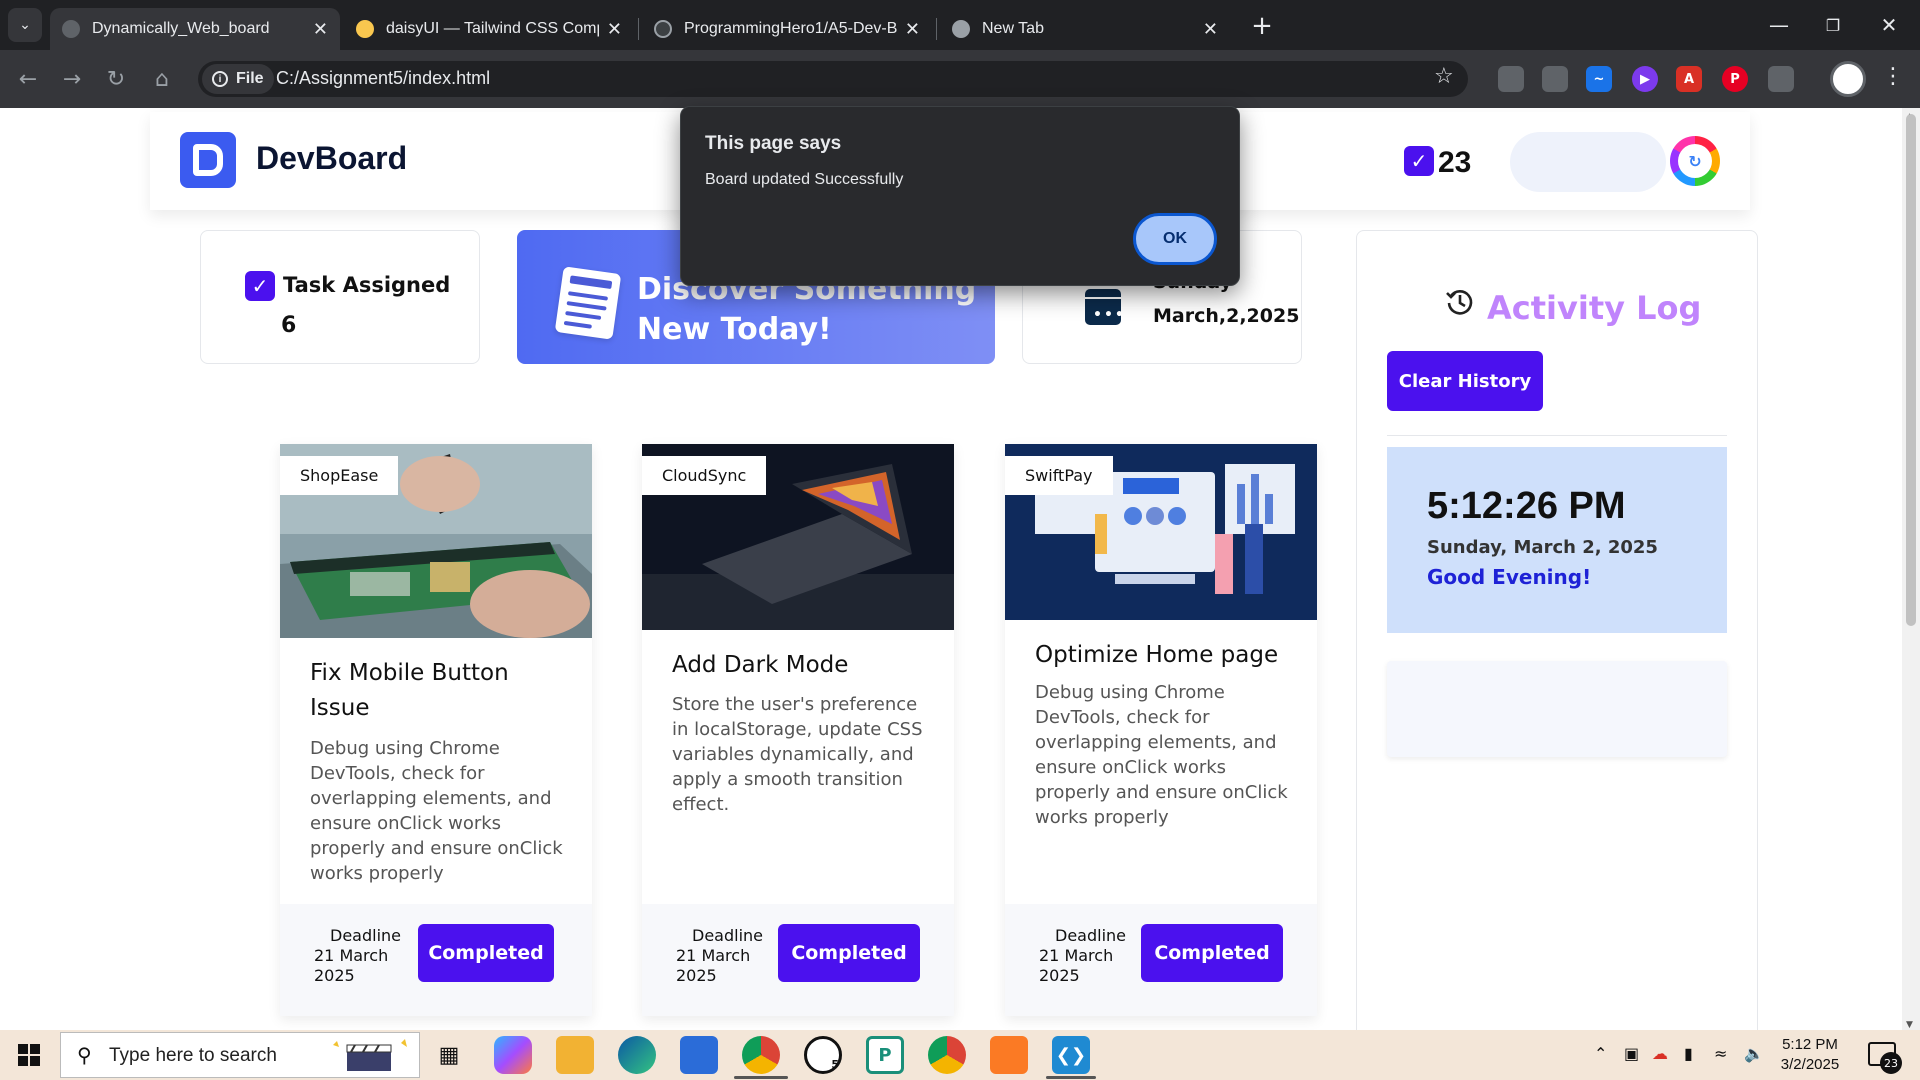 The image size is (1920, 1080). I want to click on search-placeholder: Type here to search, so click(193, 1055).